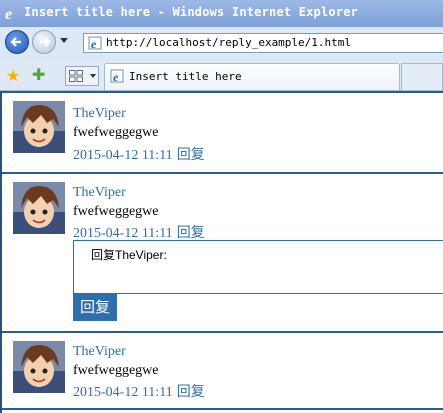 This screenshot has width=443, height=413. What do you see at coordinates (258, 267) in the screenshot?
I see `reply-textarea: 回复TheViper:` at bounding box center [258, 267].